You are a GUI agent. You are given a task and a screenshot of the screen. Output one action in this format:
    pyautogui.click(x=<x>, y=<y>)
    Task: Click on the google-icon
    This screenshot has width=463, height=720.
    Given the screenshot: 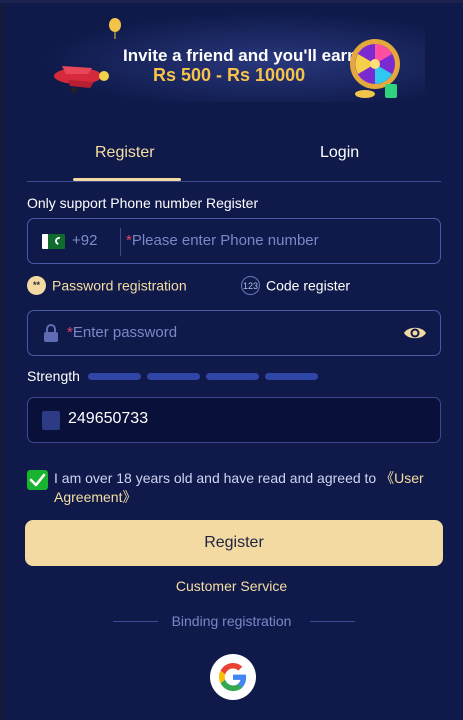 What is the action you would take?
    pyautogui.click(x=233, y=677)
    